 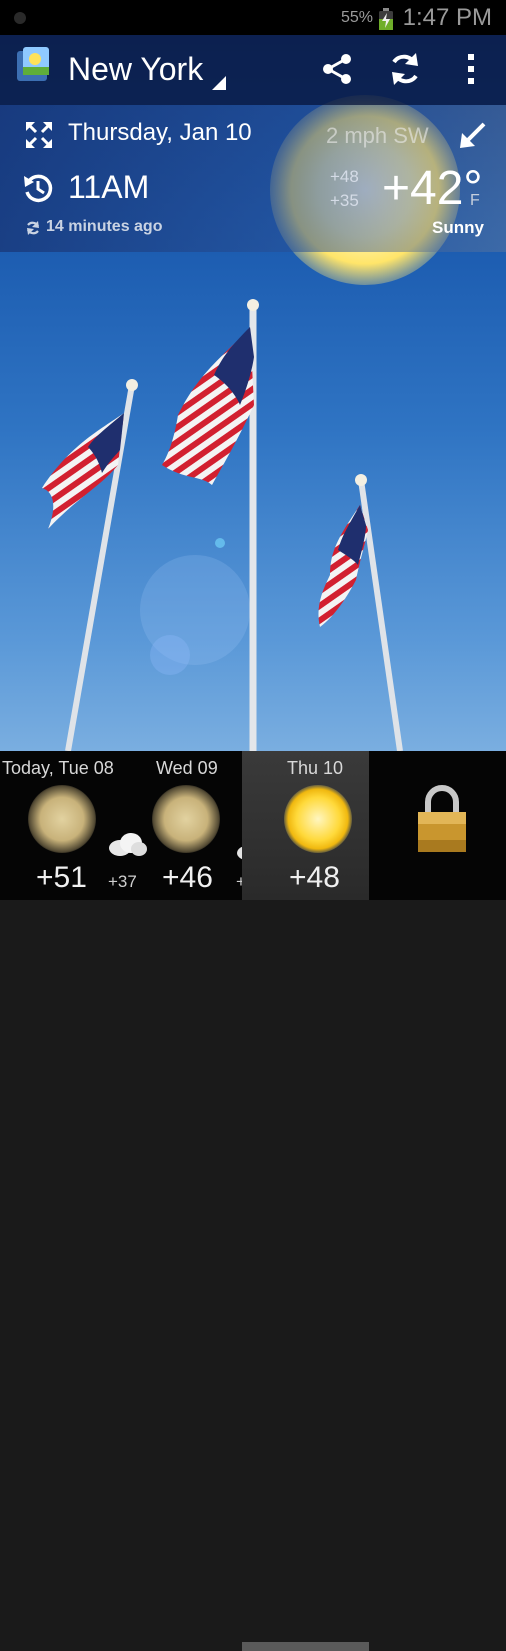 I want to click on fullscreen-icon, so click(x=39, y=135).